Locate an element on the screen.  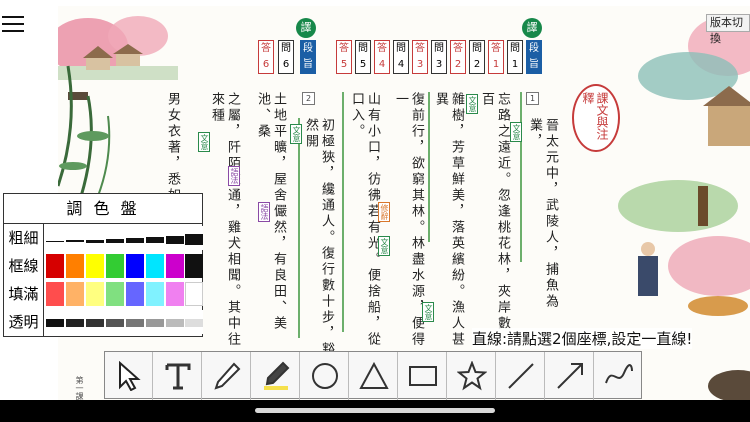
opacity-row: 透明 is located at coordinates (104, 322).